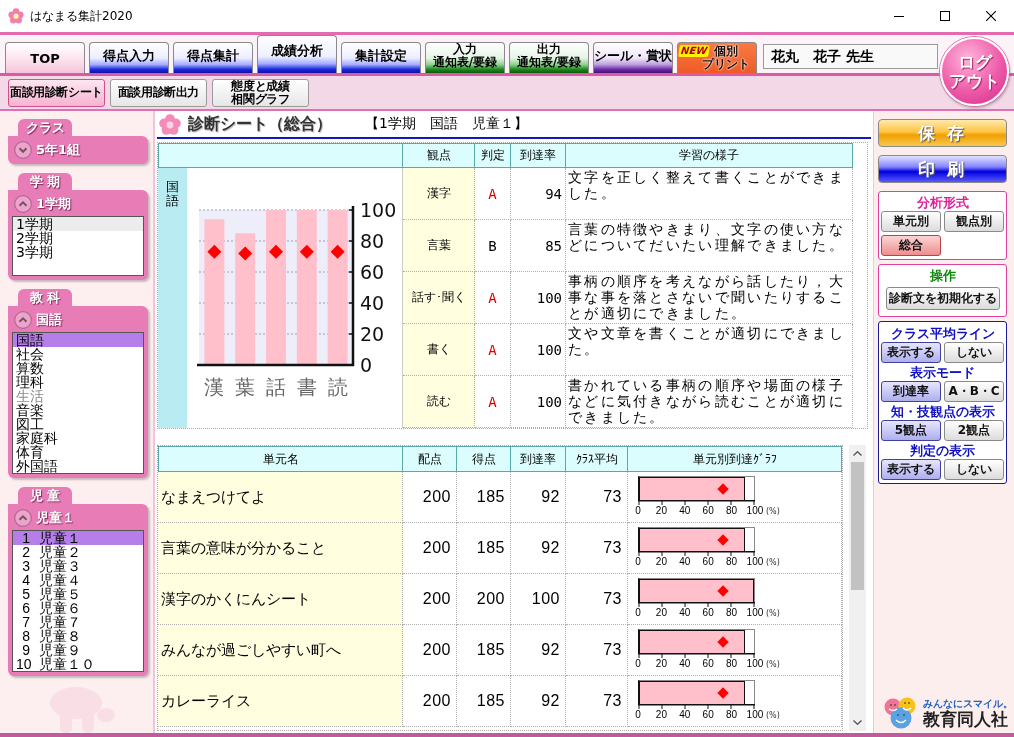 The image size is (1014, 737). Describe the element at coordinates (694, 51) in the screenshot. I see `new-badge: NEW` at that location.